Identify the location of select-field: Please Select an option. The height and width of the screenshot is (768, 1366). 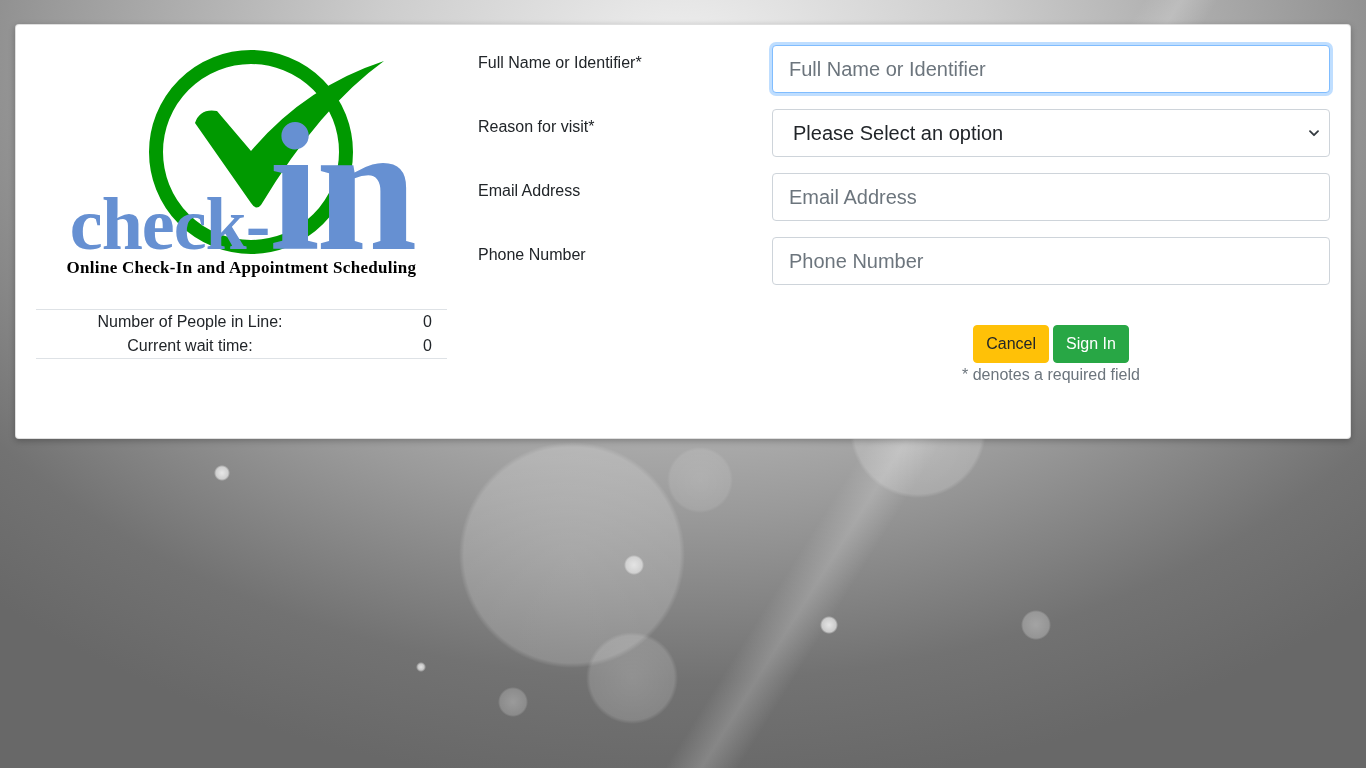
(1051, 133).